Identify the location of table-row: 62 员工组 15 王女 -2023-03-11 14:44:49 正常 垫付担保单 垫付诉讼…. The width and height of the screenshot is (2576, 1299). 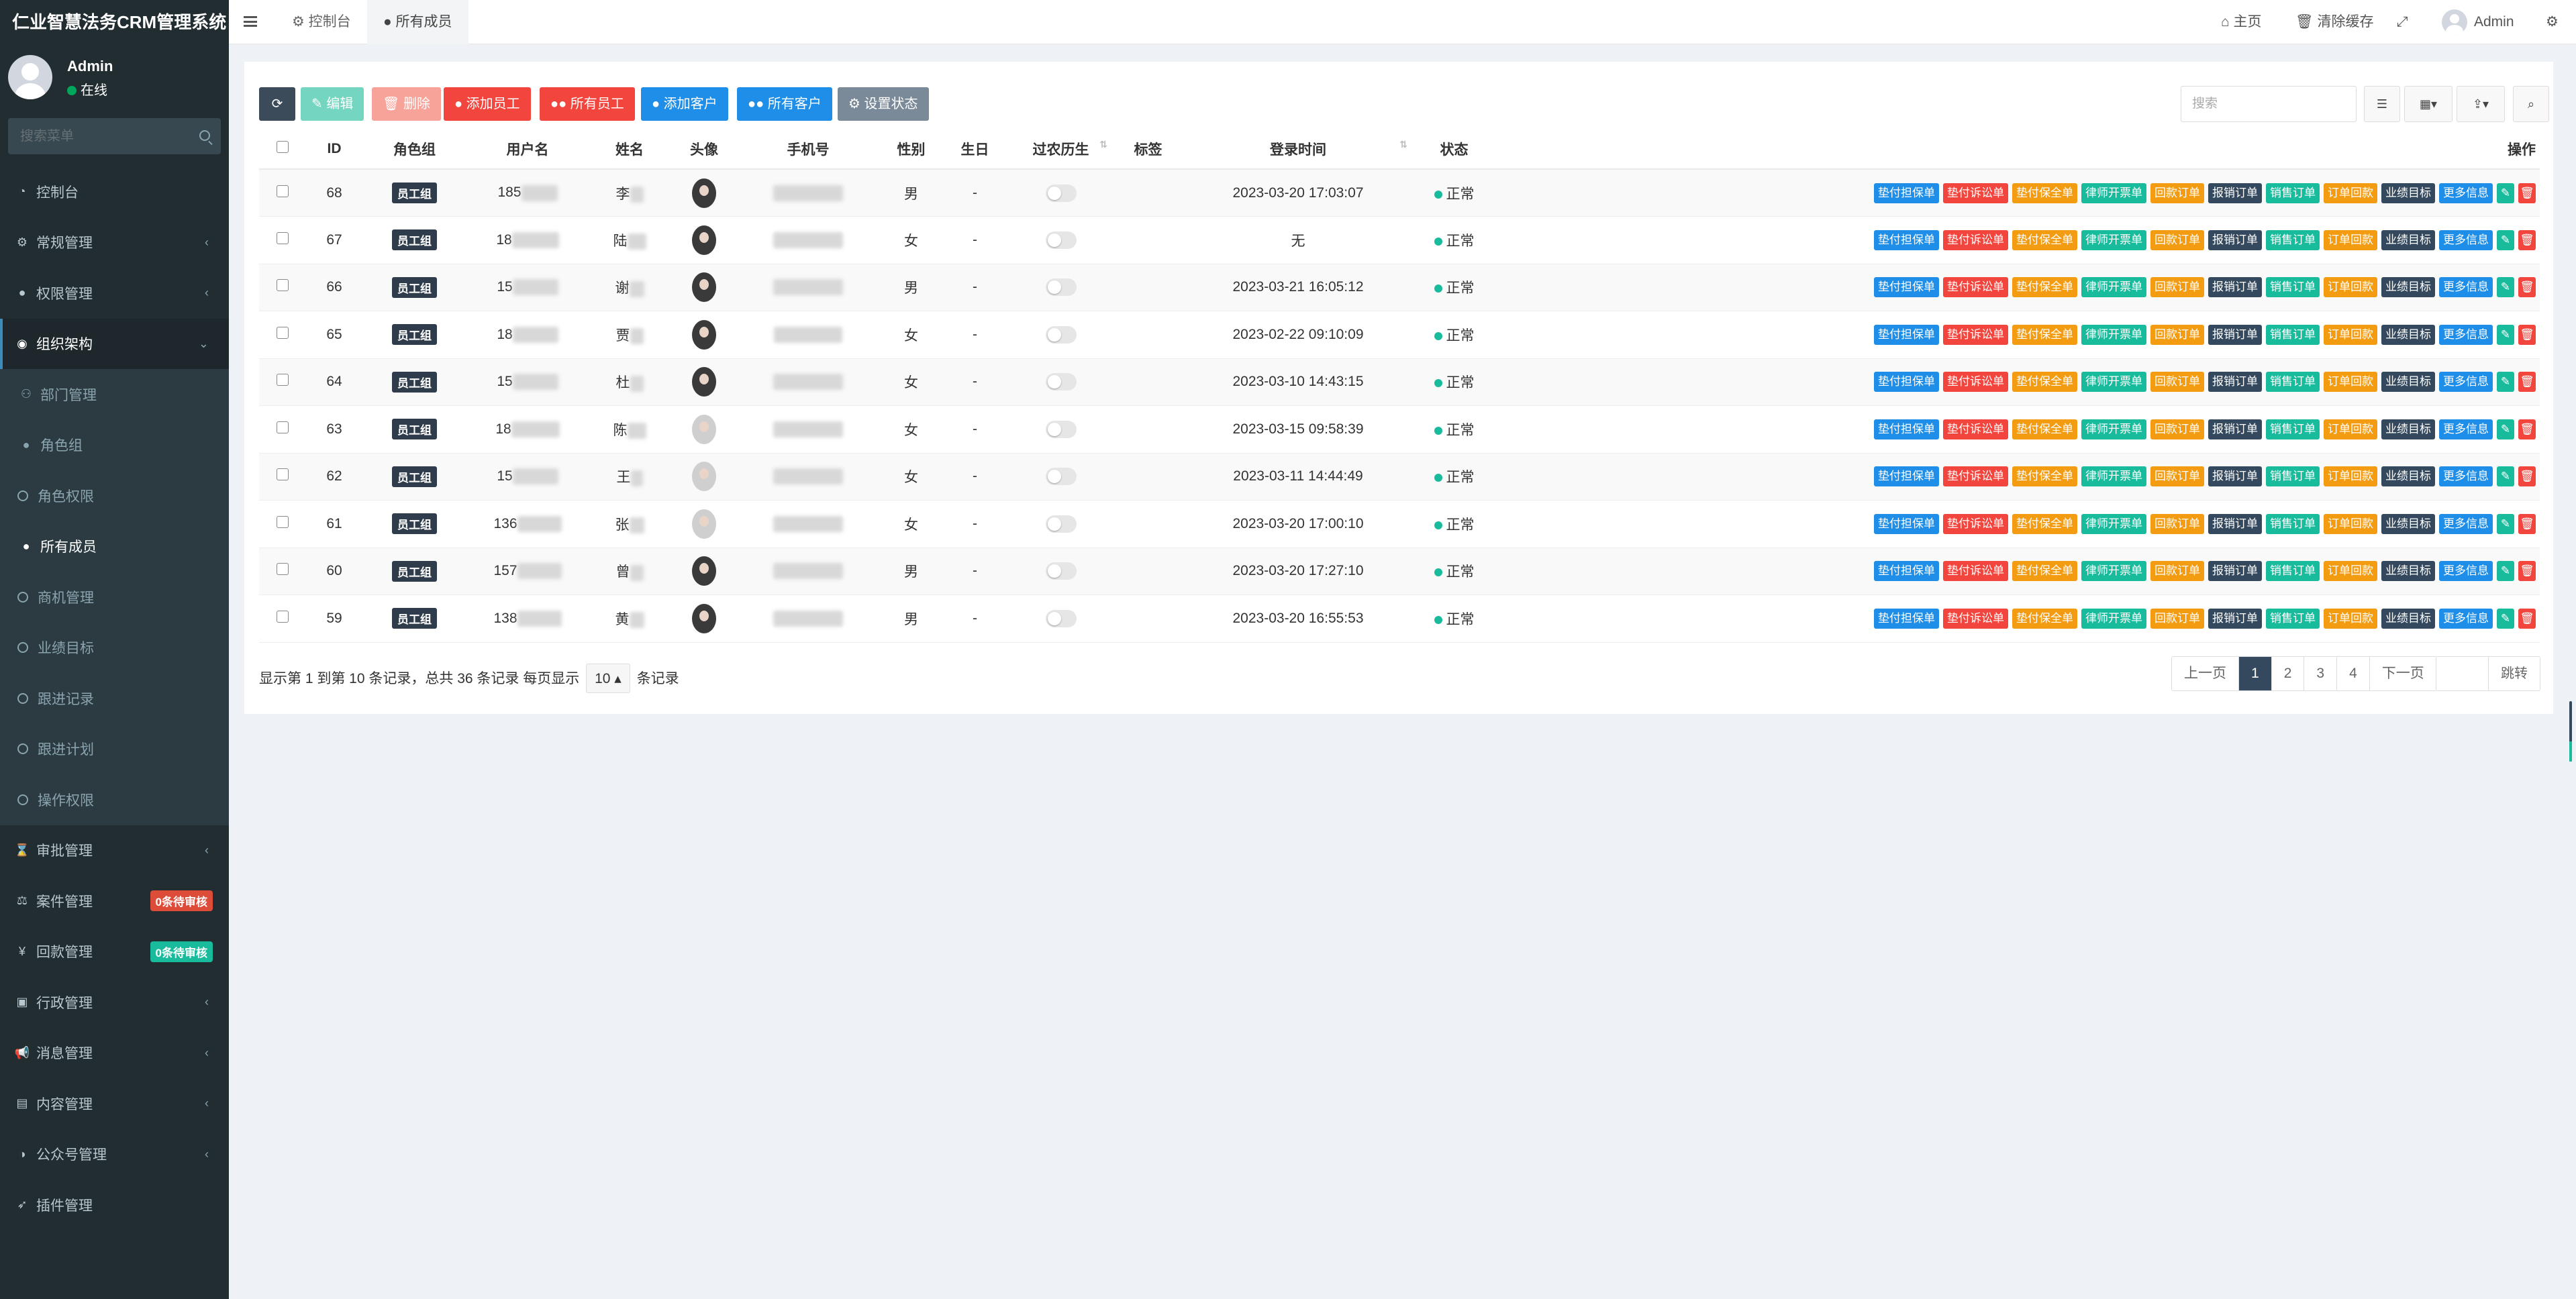
(1399, 477).